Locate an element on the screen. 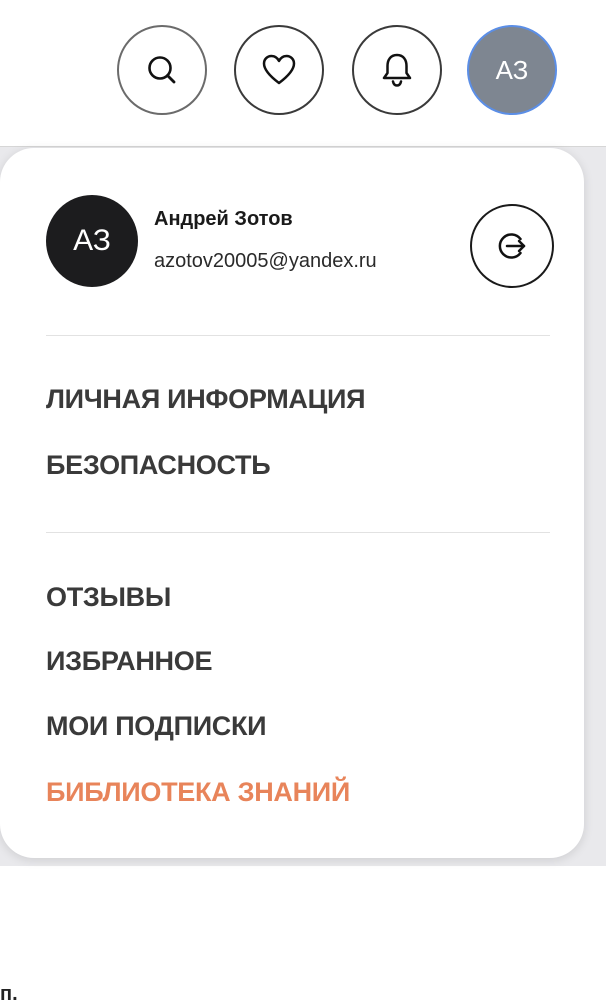 The height and width of the screenshot is (1006, 606). profile-avatar-initials: АЗ is located at coordinates (92, 240).